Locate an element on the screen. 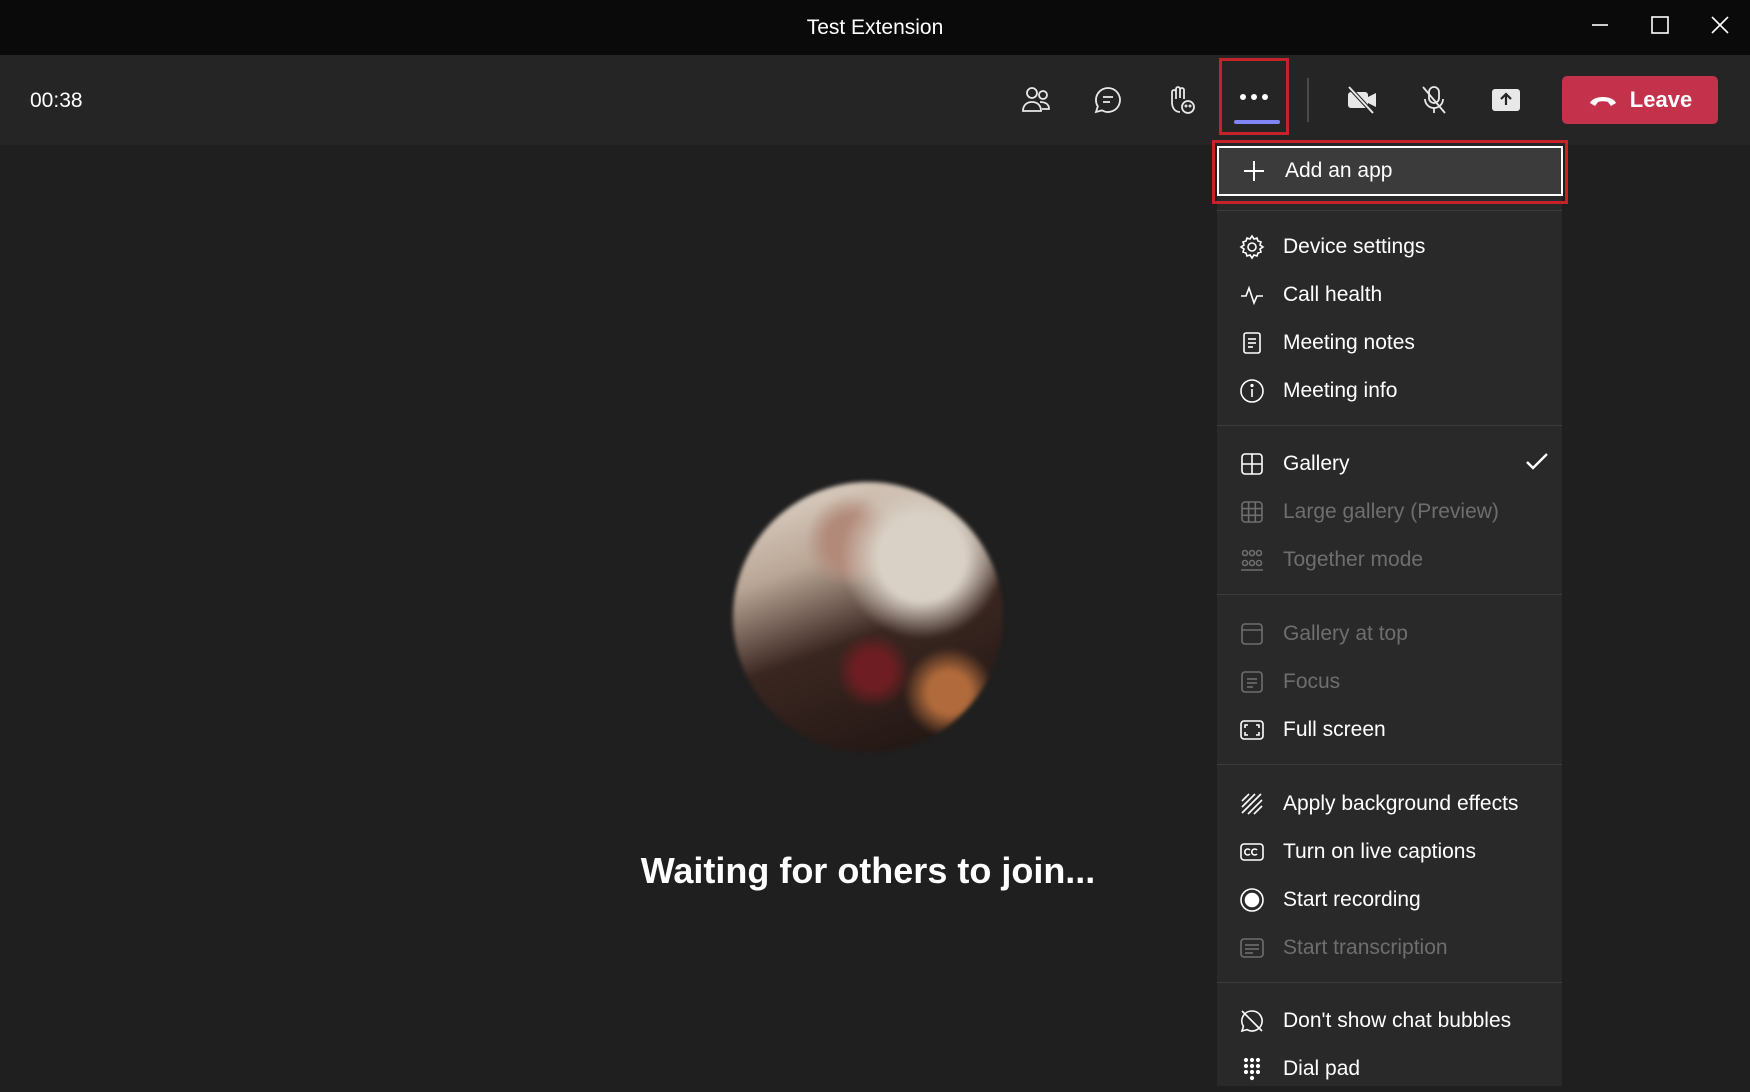  menu-item-together-mode: Together mode is located at coordinates (1389, 560).